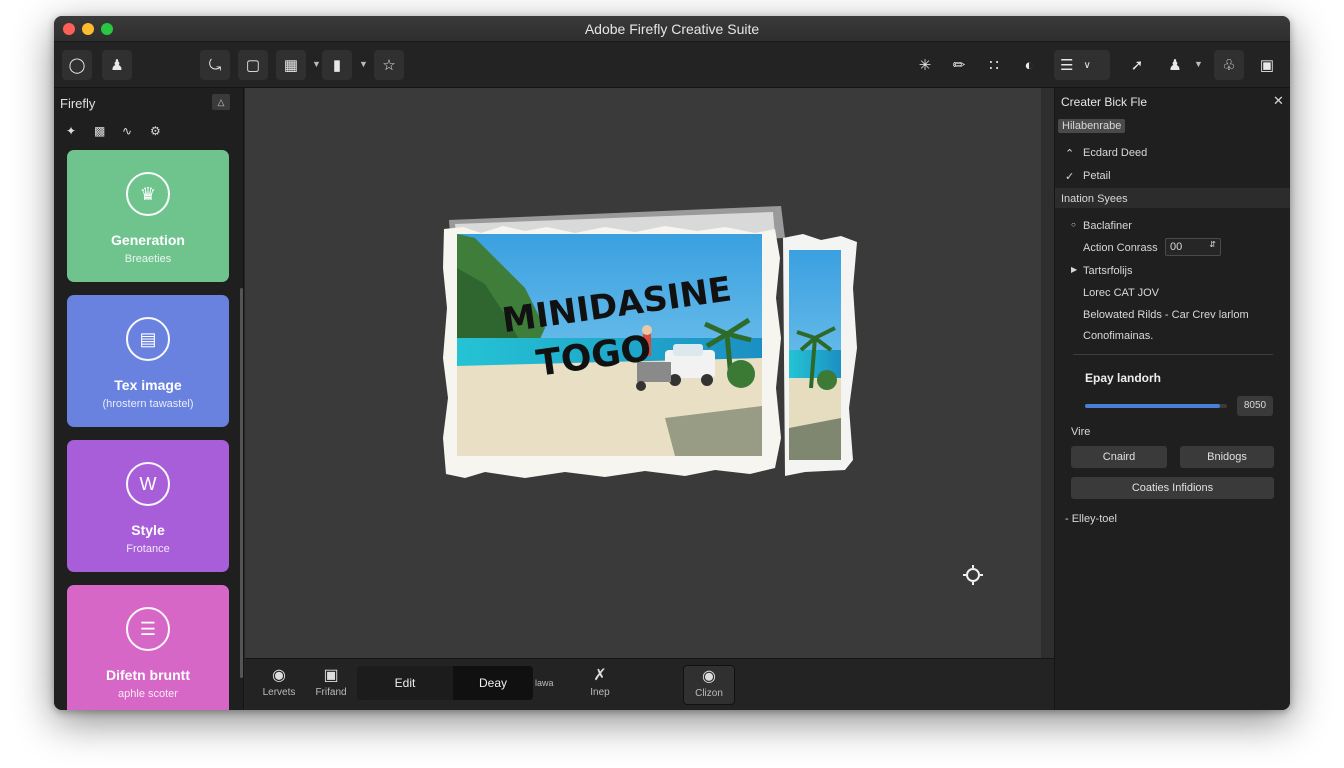 Image resolution: width=1344 pixels, height=768 pixels. I want to click on row-baclafiner: Baclafiner, so click(1107, 226).